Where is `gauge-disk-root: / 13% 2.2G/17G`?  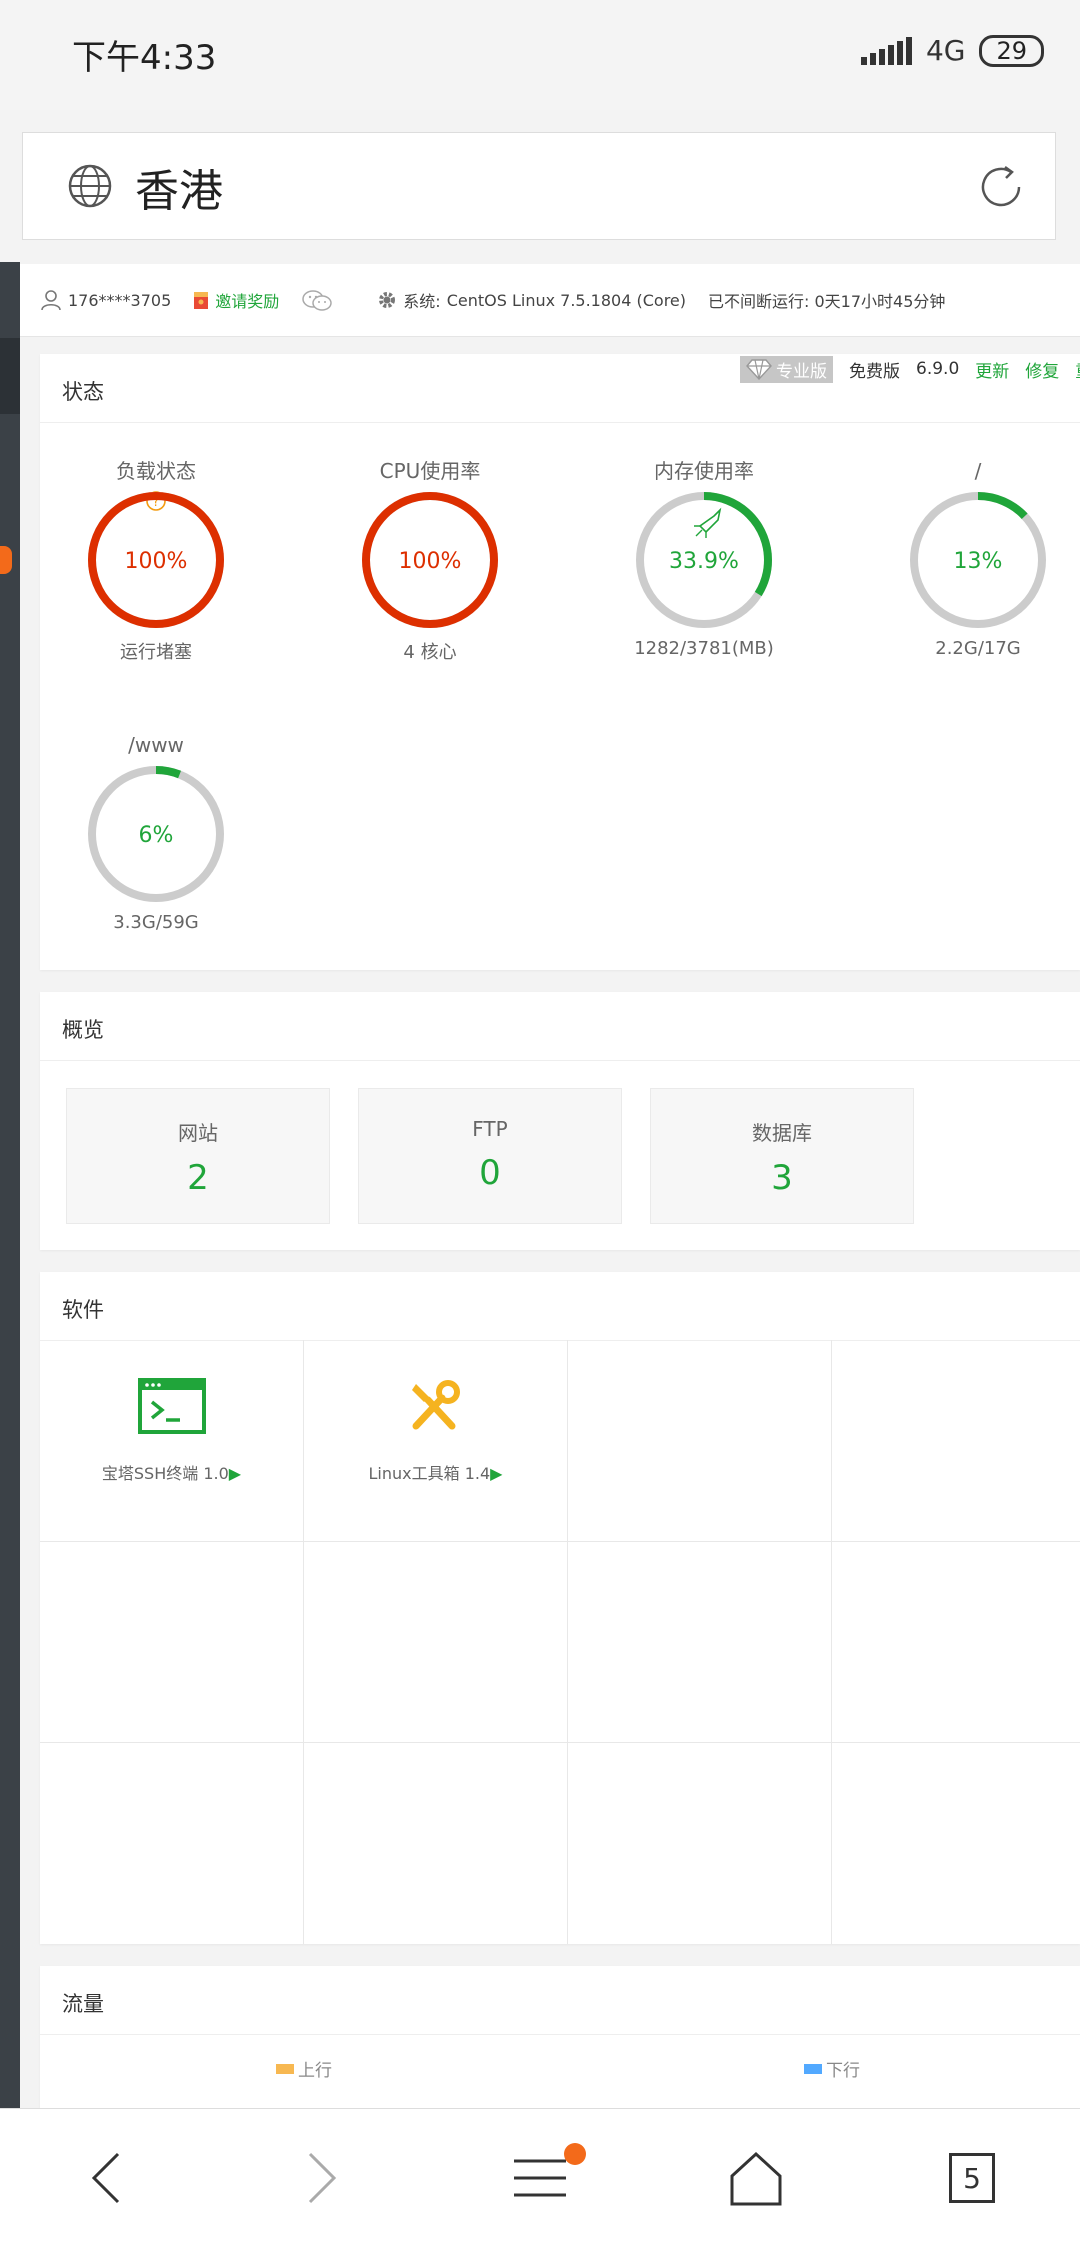
gauge-disk-root: / 13% 2.2G/17G is located at coordinates (978, 557).